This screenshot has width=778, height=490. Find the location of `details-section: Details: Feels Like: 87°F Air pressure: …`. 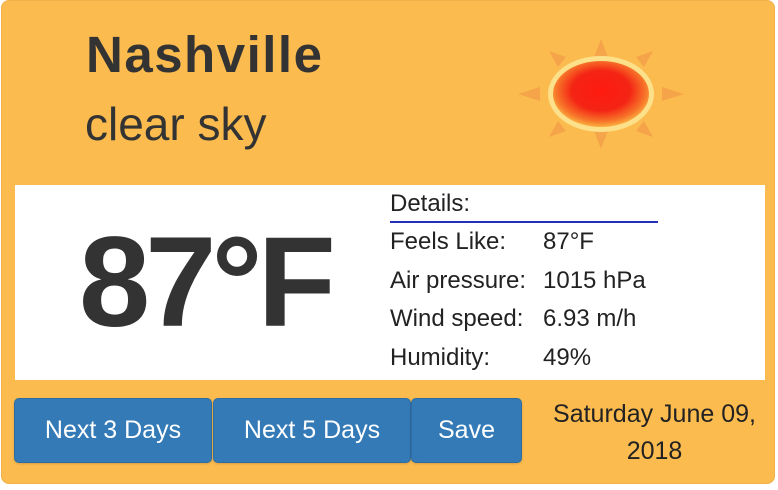

details-section: Details: Feels Like: 87°F Air pressure: … is located at coordinates (525, 282).